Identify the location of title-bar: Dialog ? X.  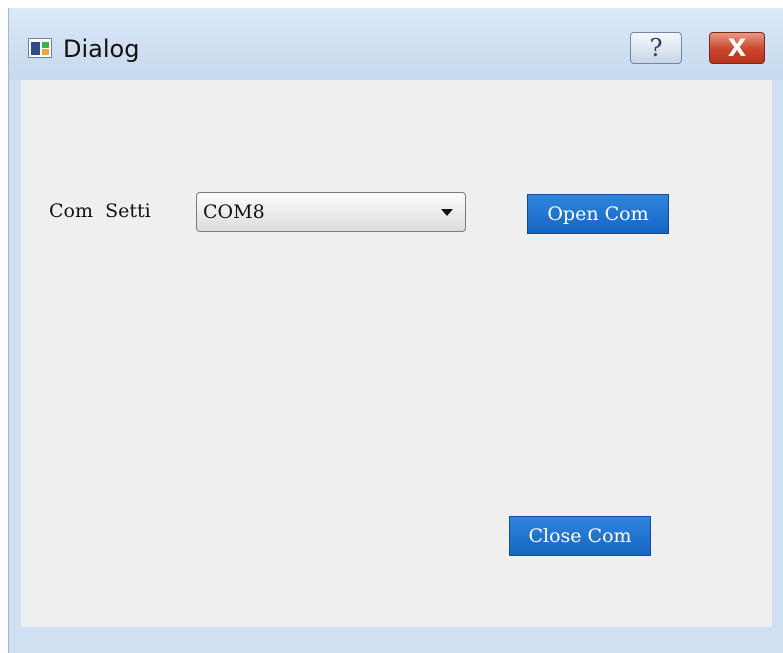
(396, 44).